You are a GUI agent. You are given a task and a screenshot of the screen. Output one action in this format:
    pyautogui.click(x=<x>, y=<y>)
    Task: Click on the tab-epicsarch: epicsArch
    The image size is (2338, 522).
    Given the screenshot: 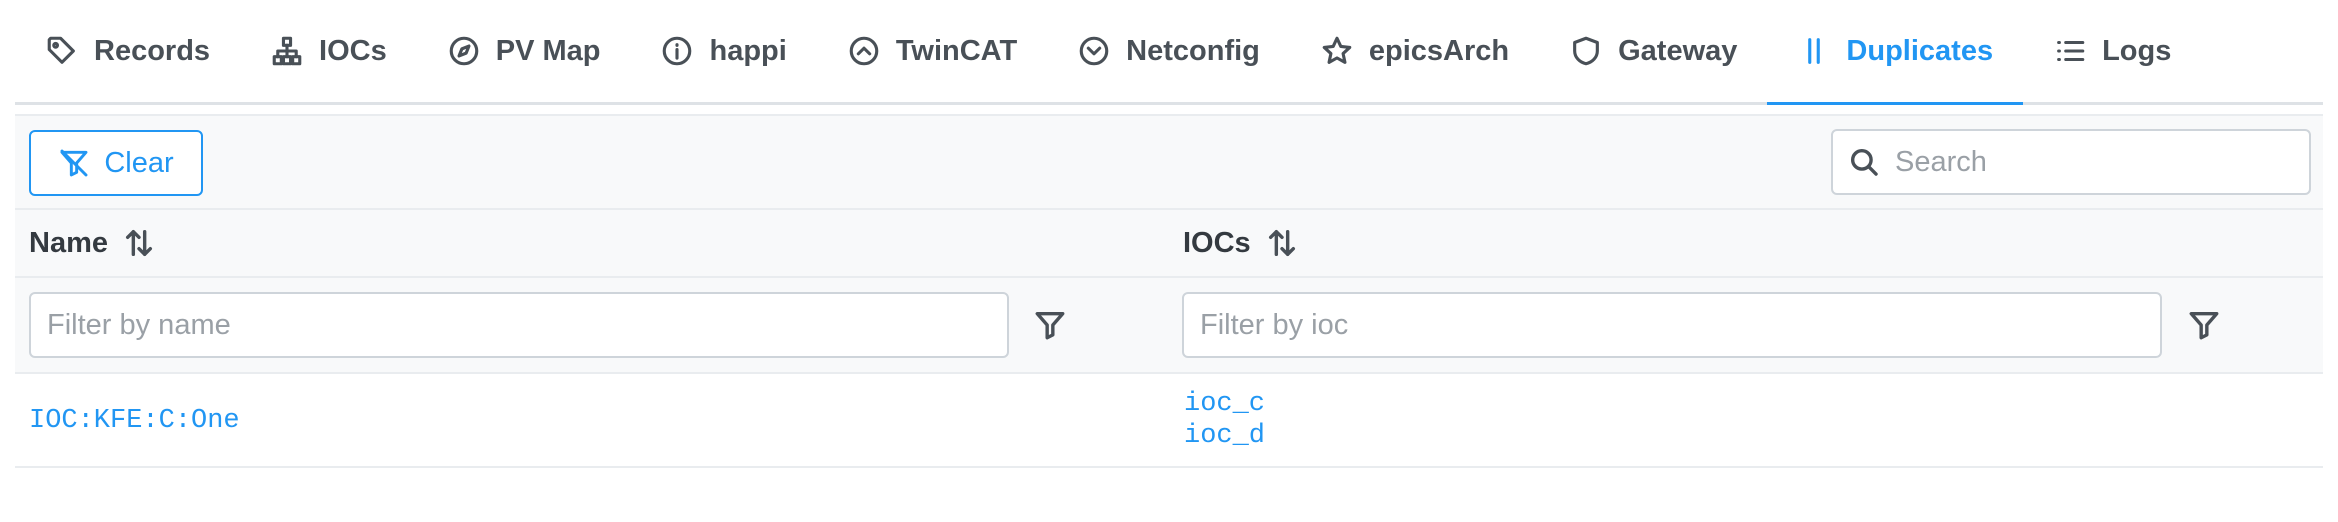 What is the action you would take?
    pyautogui.click(x=1414, y=51)
    